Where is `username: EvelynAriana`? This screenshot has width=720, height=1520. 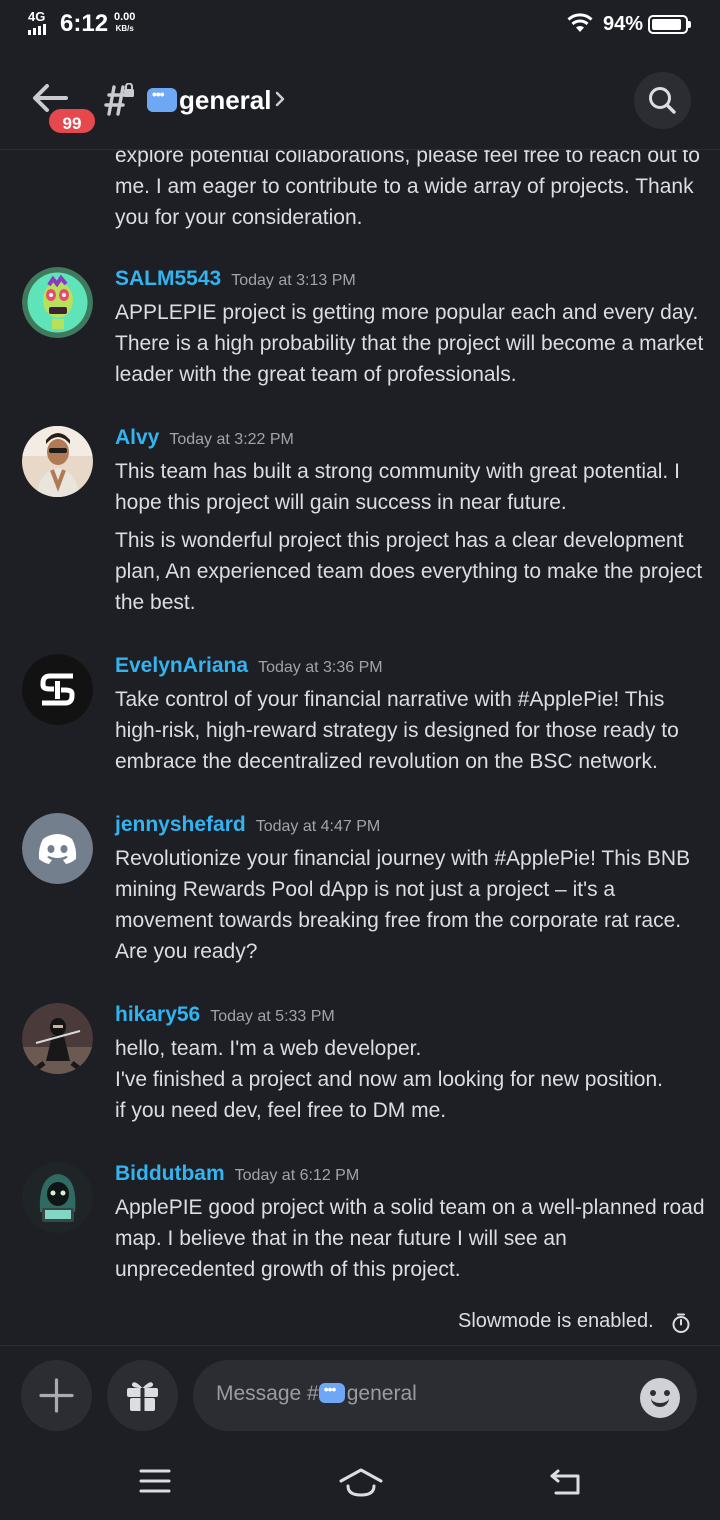
username: EvelynAriana is located at coordinates (181, 665).